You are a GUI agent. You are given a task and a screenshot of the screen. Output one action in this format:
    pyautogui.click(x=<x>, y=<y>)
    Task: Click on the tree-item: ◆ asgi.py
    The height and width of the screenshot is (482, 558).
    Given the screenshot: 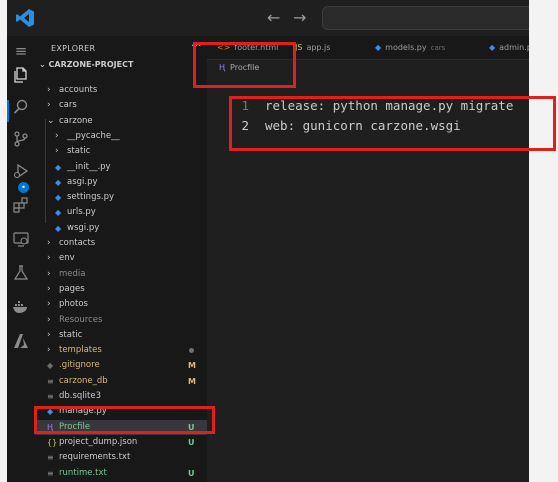 What is the action you would take?
    pyautogui.click(x=121, y=182)
    